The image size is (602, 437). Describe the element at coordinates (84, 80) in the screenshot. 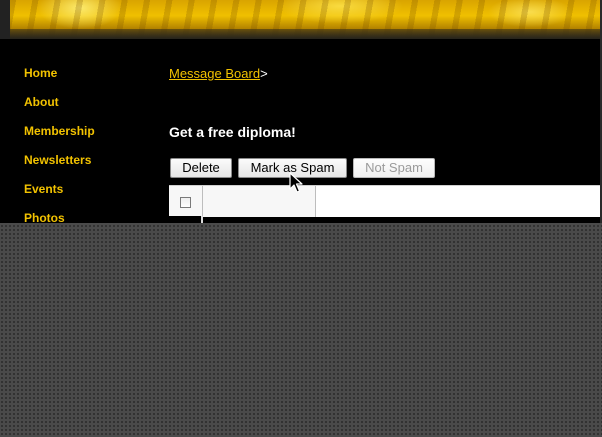

I see `sidebar-item-home: Home` at that location.